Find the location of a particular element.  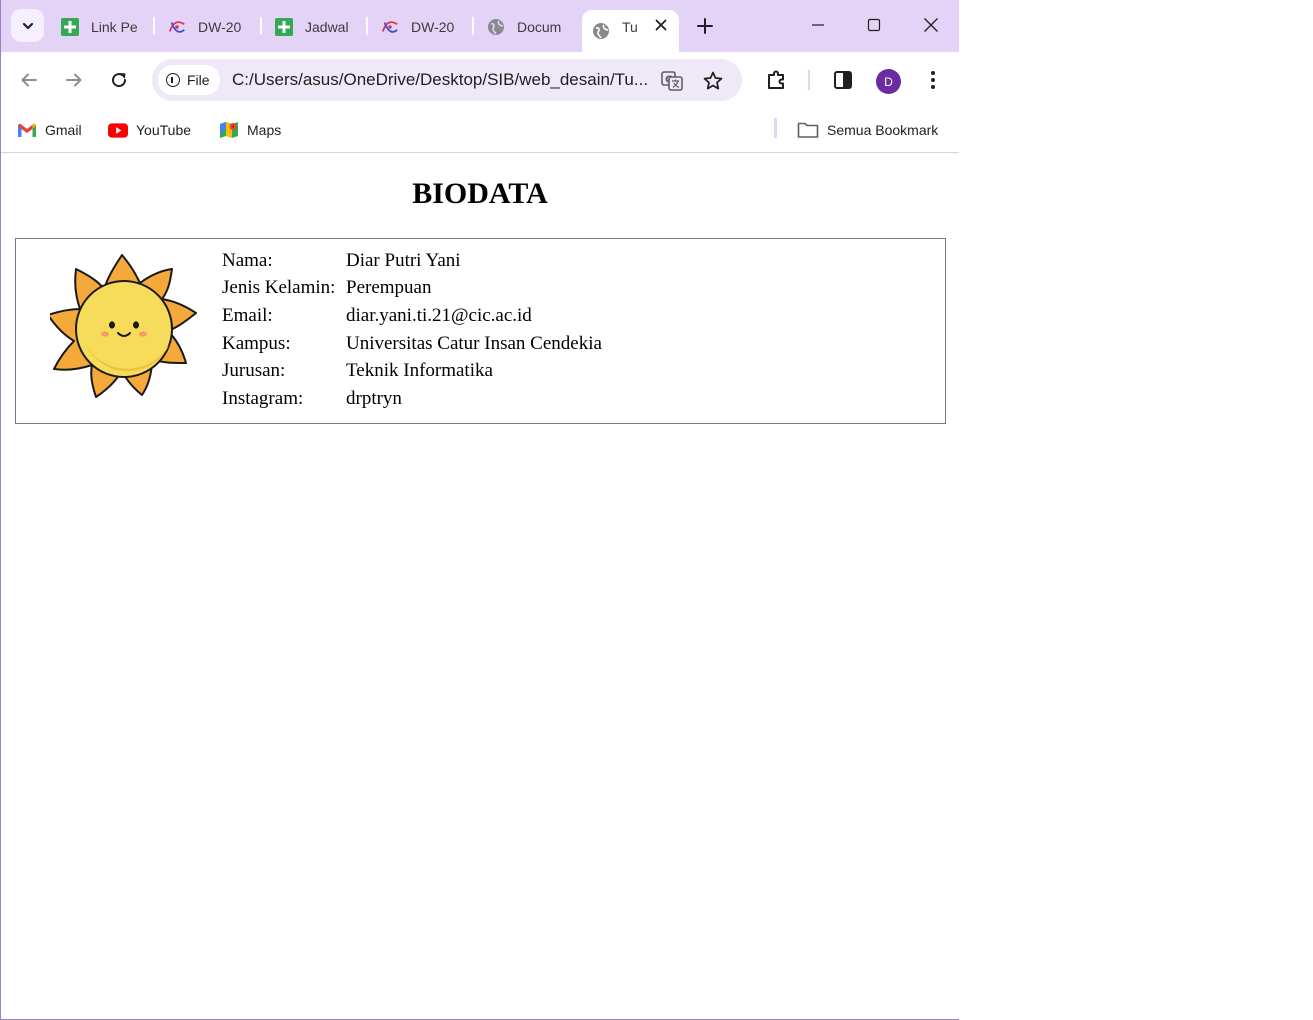

puzzle-icon is located at coordinates (776, 79).